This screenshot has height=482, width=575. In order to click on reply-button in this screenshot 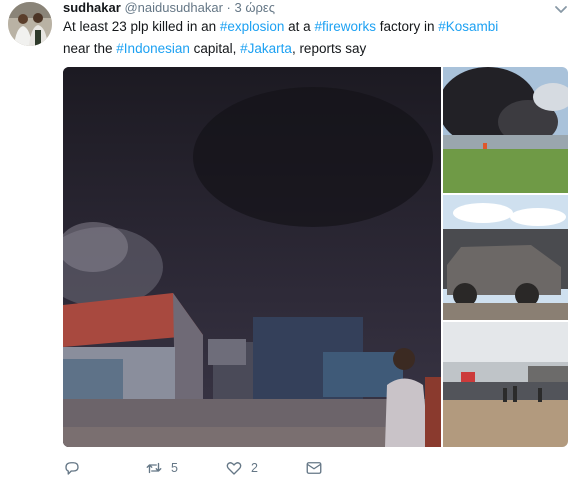, I will do `click(76, 468)`.